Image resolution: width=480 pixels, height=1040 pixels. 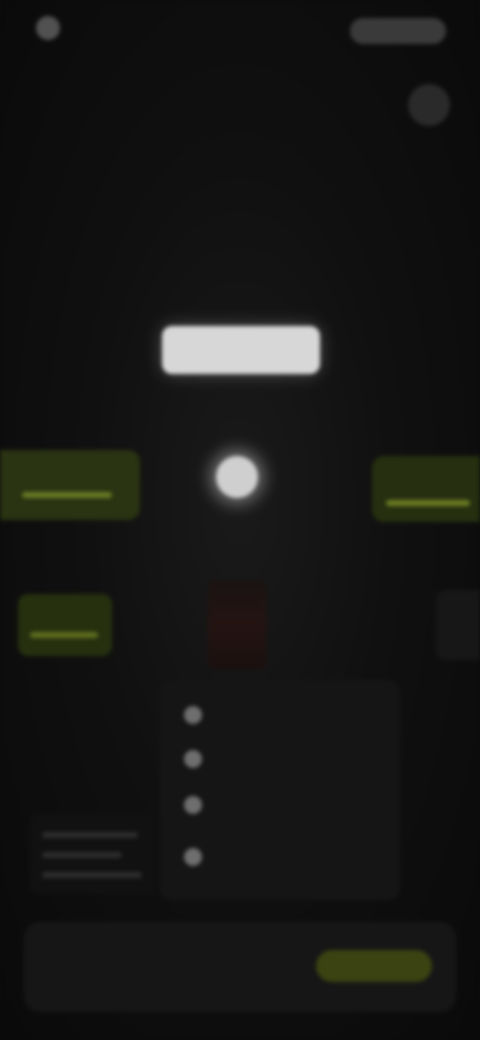 What do you see at coordinates (240, 967) in the screenshot?
I see `bottom-bar` at bounding box center [240, 967].